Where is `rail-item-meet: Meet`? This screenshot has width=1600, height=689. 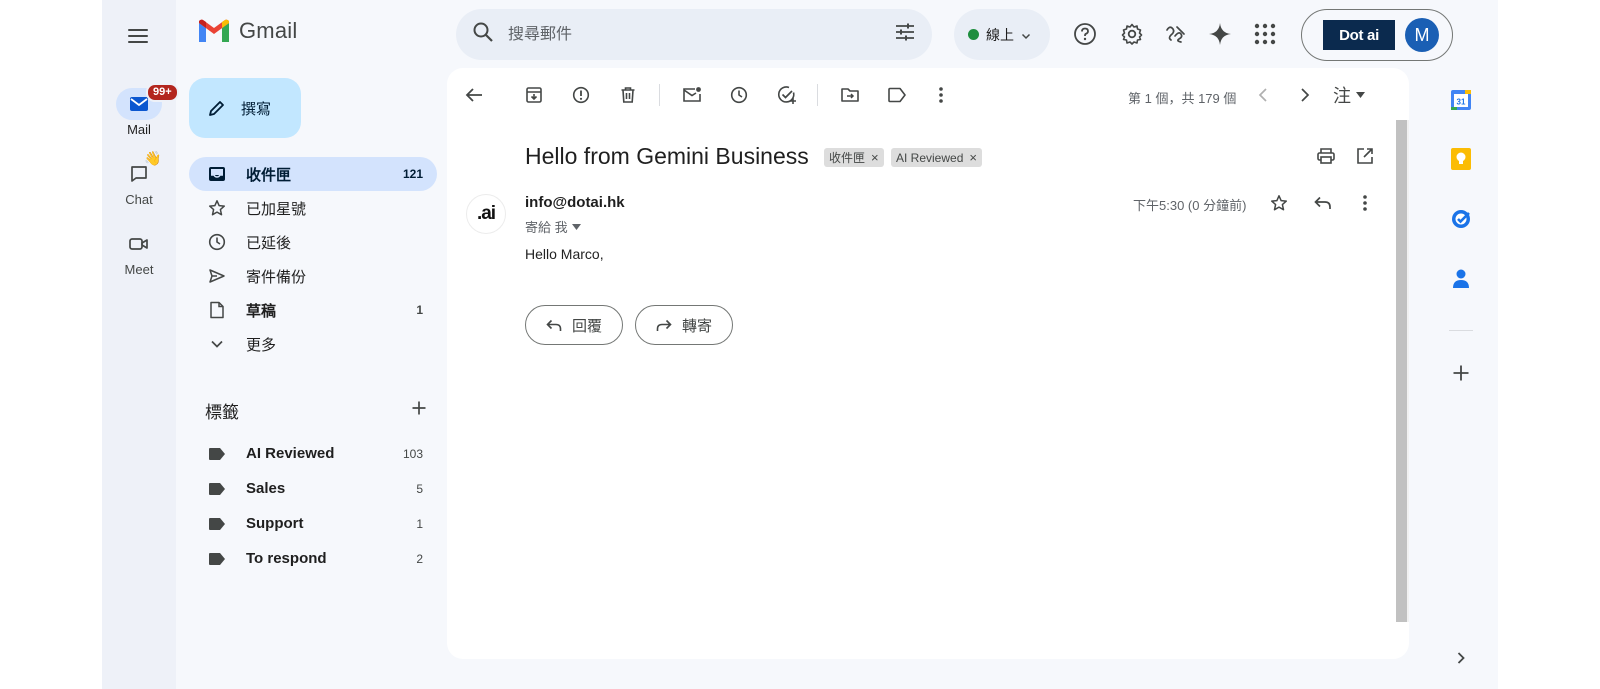 rail-item-meet: Meet is located at coordinates (139, 252).